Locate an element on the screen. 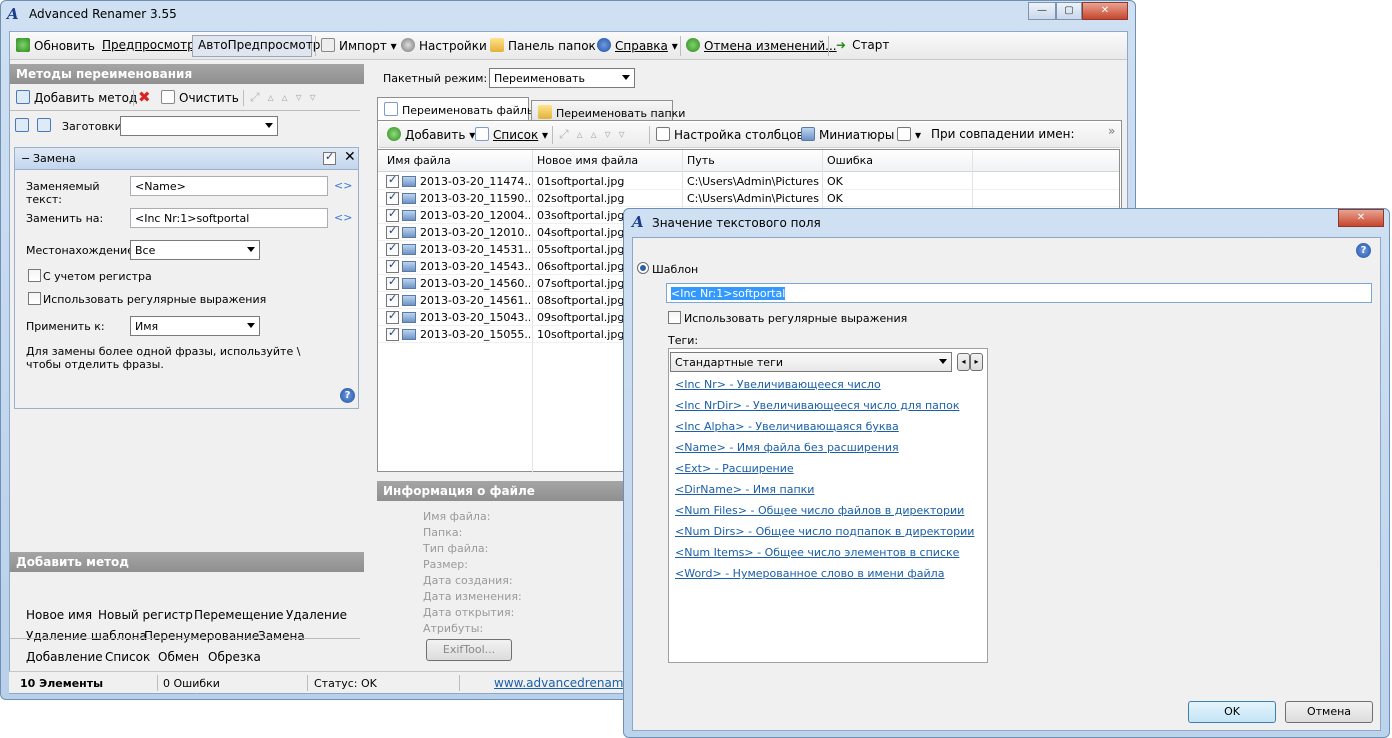 The image size is (1392, 738). import-icon is located at coordinates (328, 45).